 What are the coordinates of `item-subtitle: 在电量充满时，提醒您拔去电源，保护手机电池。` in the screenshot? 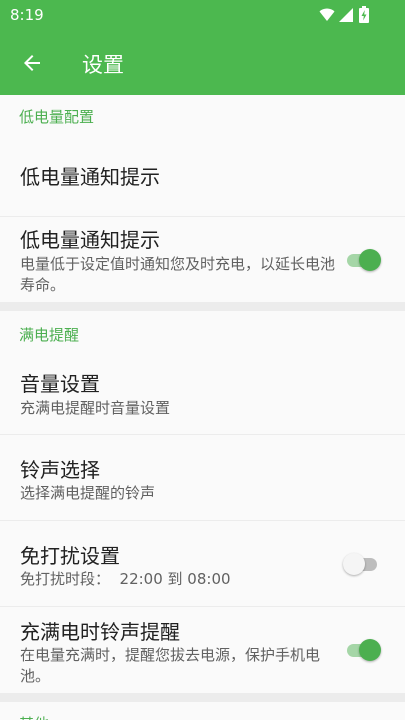 It's located at (170, 665).